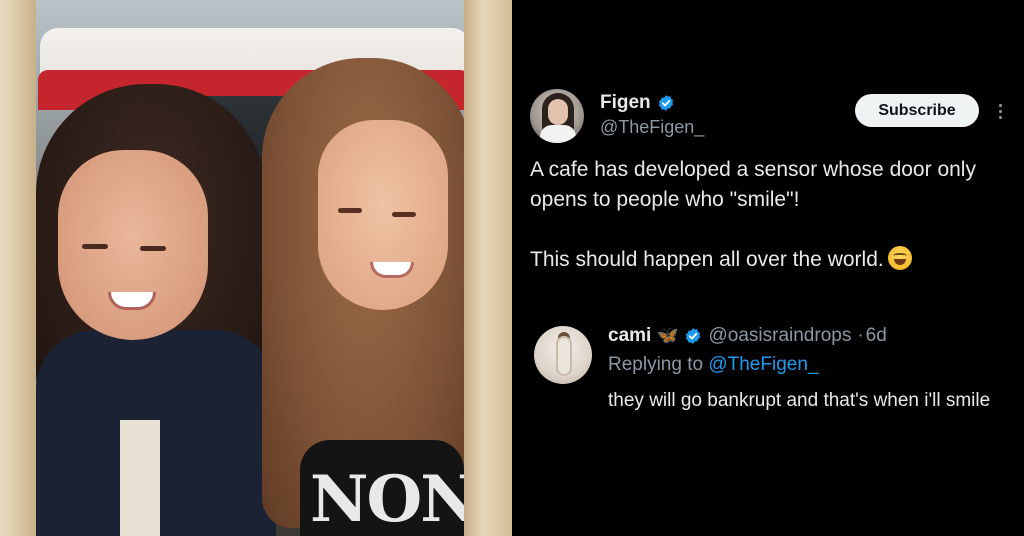 The height and width of the screenshot is (536, 1024). Describe the element at coordinates (899, 258) in the screenshot. I see `grinning-sweat-emoji-icon` at that location.